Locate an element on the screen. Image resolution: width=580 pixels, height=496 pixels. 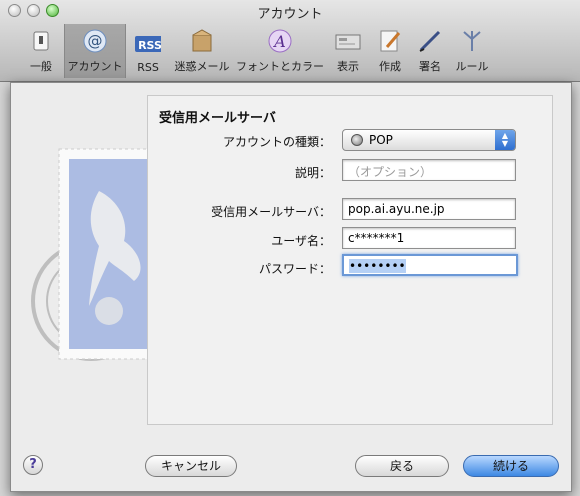
password-value: •••••••• is located at coordinates (377, 266).